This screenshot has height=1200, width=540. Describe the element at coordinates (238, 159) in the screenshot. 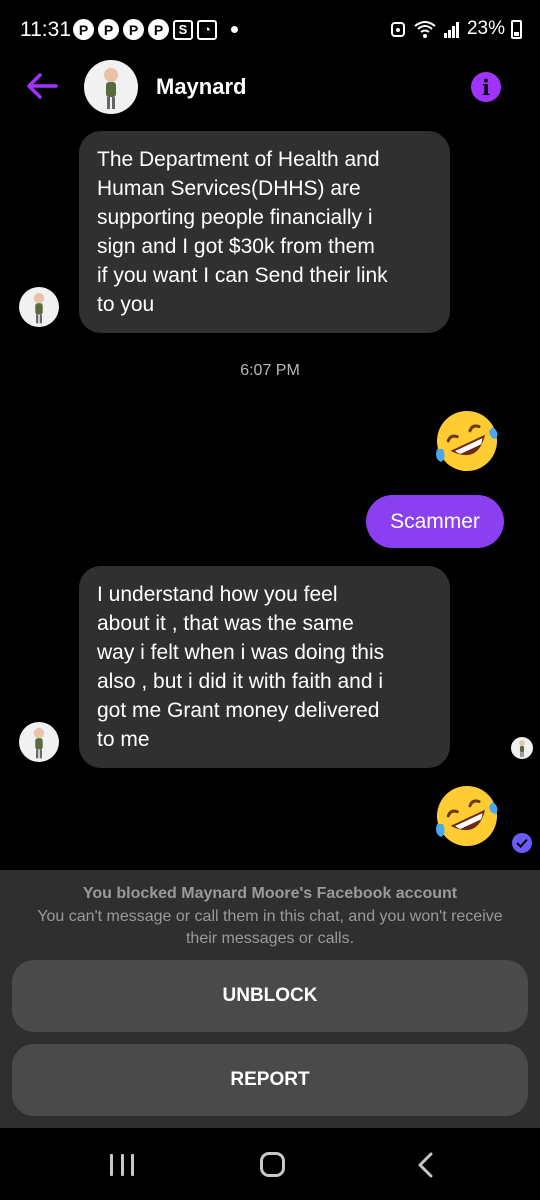

I see `message-line: The Department of Health and` at that location.